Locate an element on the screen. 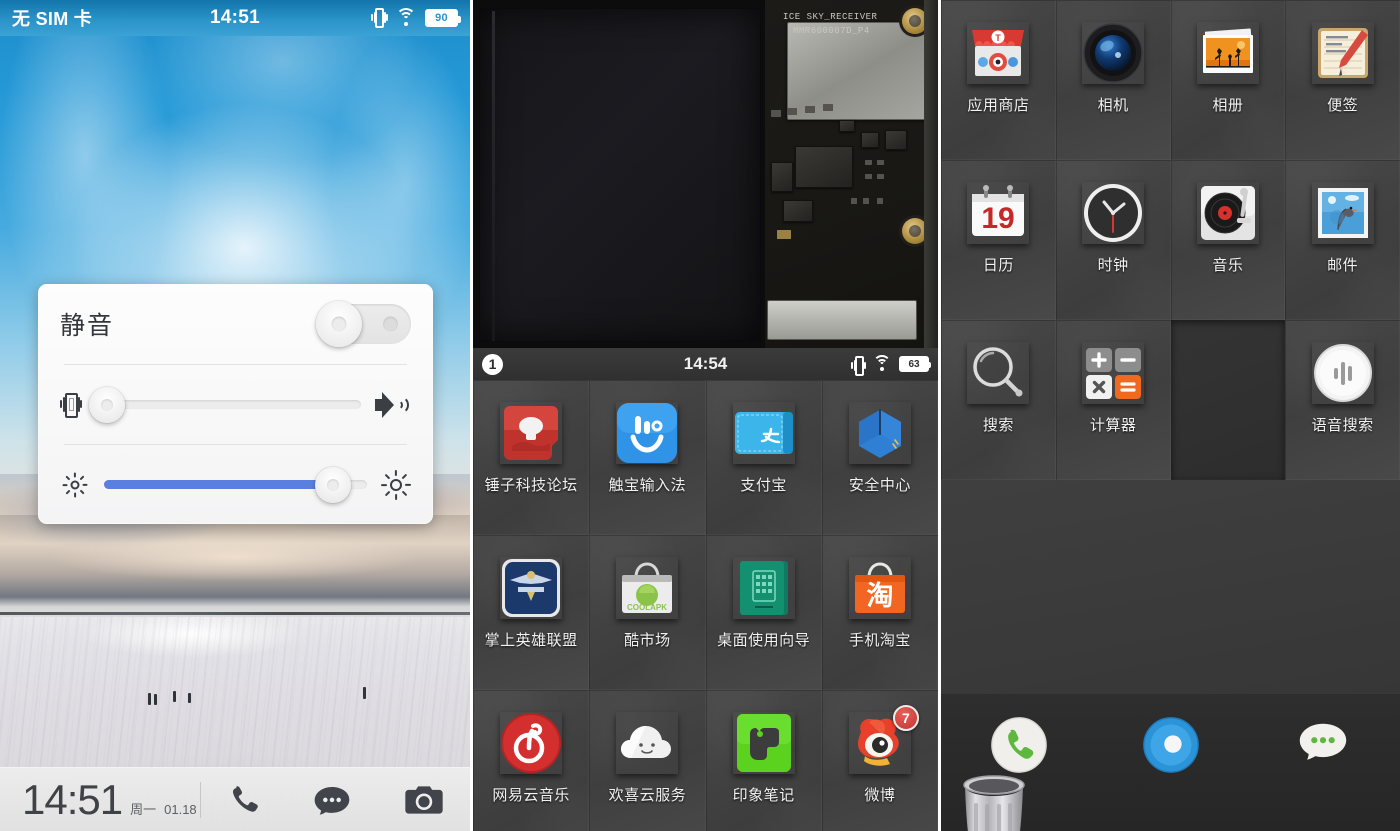 The height and width of the screenshot is (831, 1400). app-store-icon: T is located at coordinates (998, 53).